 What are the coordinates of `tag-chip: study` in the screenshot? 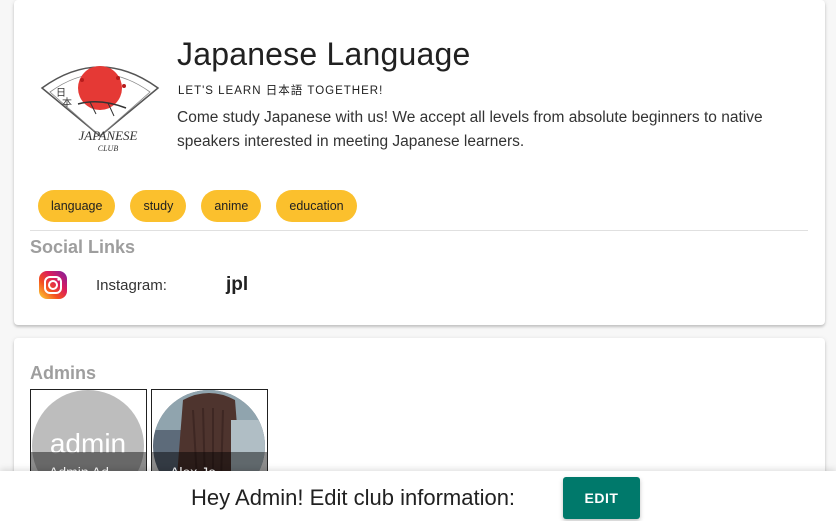 It's located at (158, 206).